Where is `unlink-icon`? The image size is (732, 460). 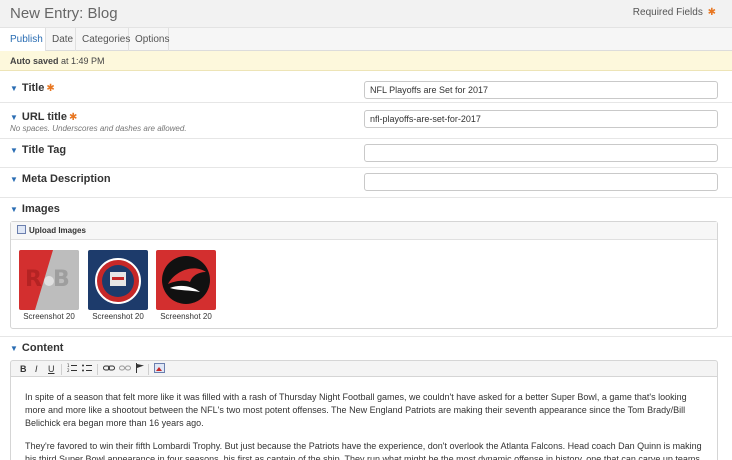 unlink-icon is located at coordinates (125, 369).